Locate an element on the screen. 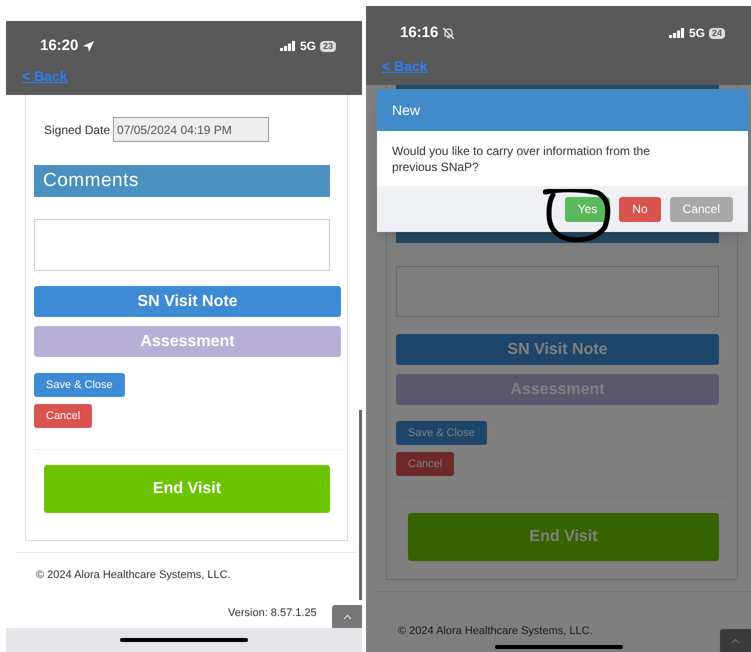 This screenshot has height=652, width=751. battery-indicator: 23 is located at coordinates (328, 46).